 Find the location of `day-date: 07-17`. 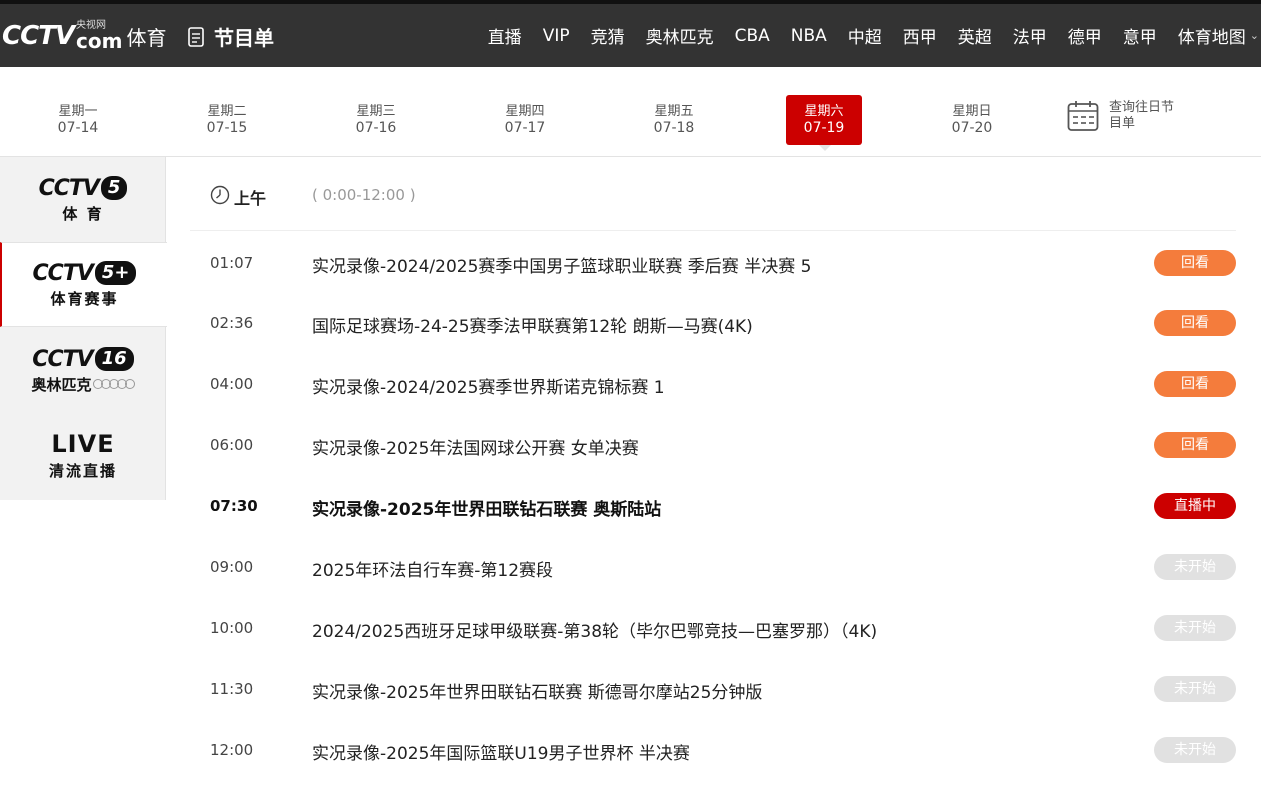

day-date: 07-17 is located at coordinates (525, 128).